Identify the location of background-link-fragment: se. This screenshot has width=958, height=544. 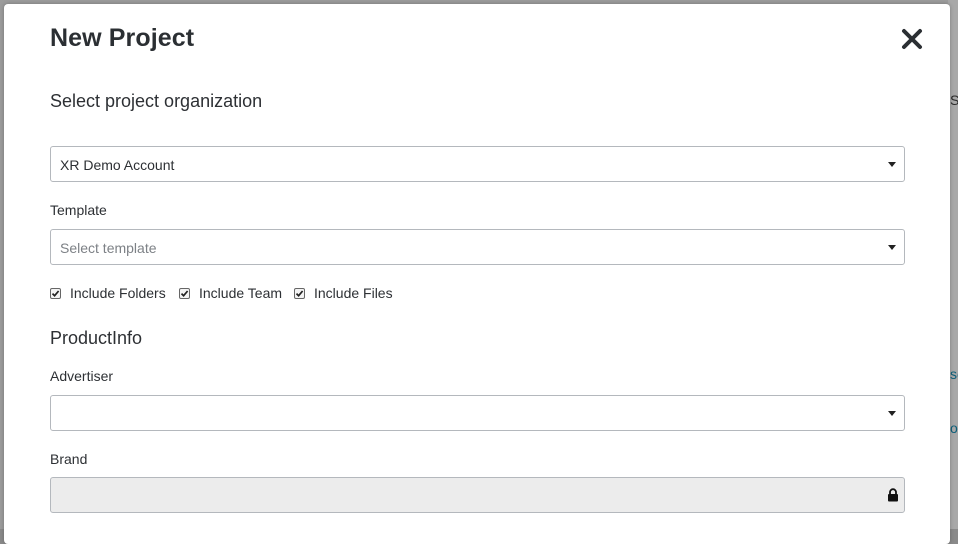
(954, 374).